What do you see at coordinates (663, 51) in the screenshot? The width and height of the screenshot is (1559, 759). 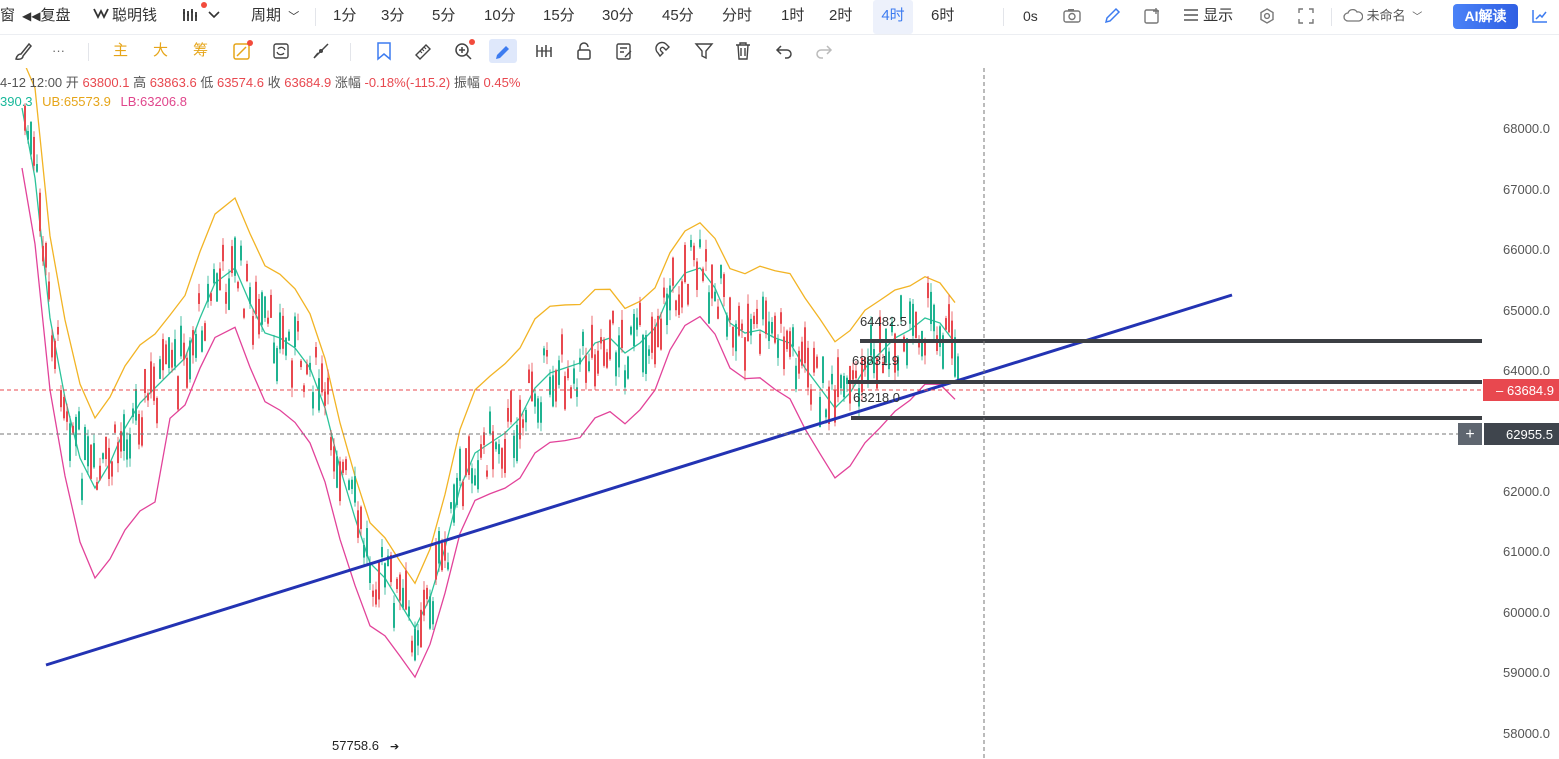 I see `magnet-icon` at bounding box center [663, 51].